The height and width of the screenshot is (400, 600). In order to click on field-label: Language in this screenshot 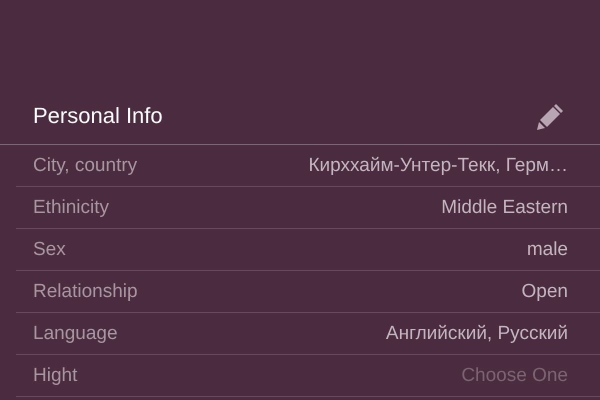, I will do `click(75, 333)`.